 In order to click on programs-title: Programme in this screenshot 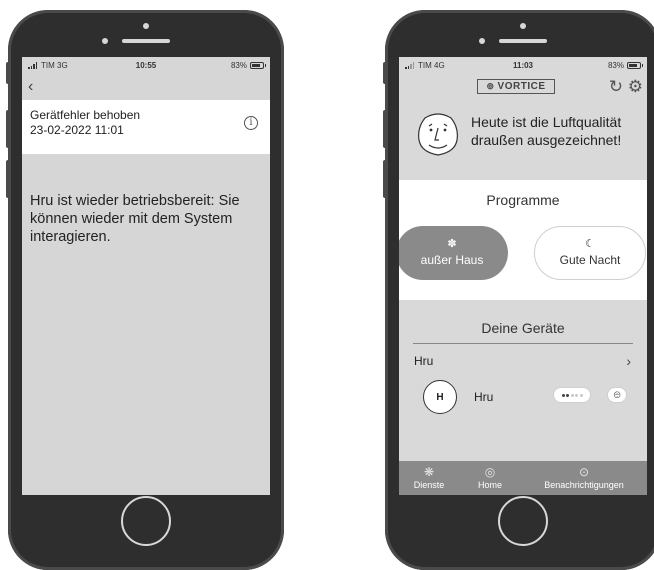, I will do `click(523, 200)`.